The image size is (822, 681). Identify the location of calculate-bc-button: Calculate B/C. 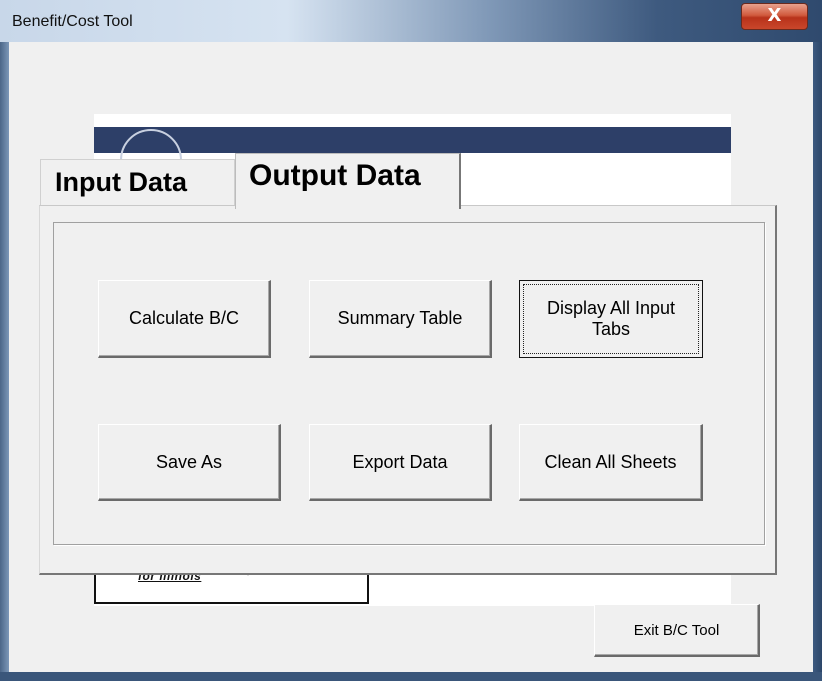
(184, 319).